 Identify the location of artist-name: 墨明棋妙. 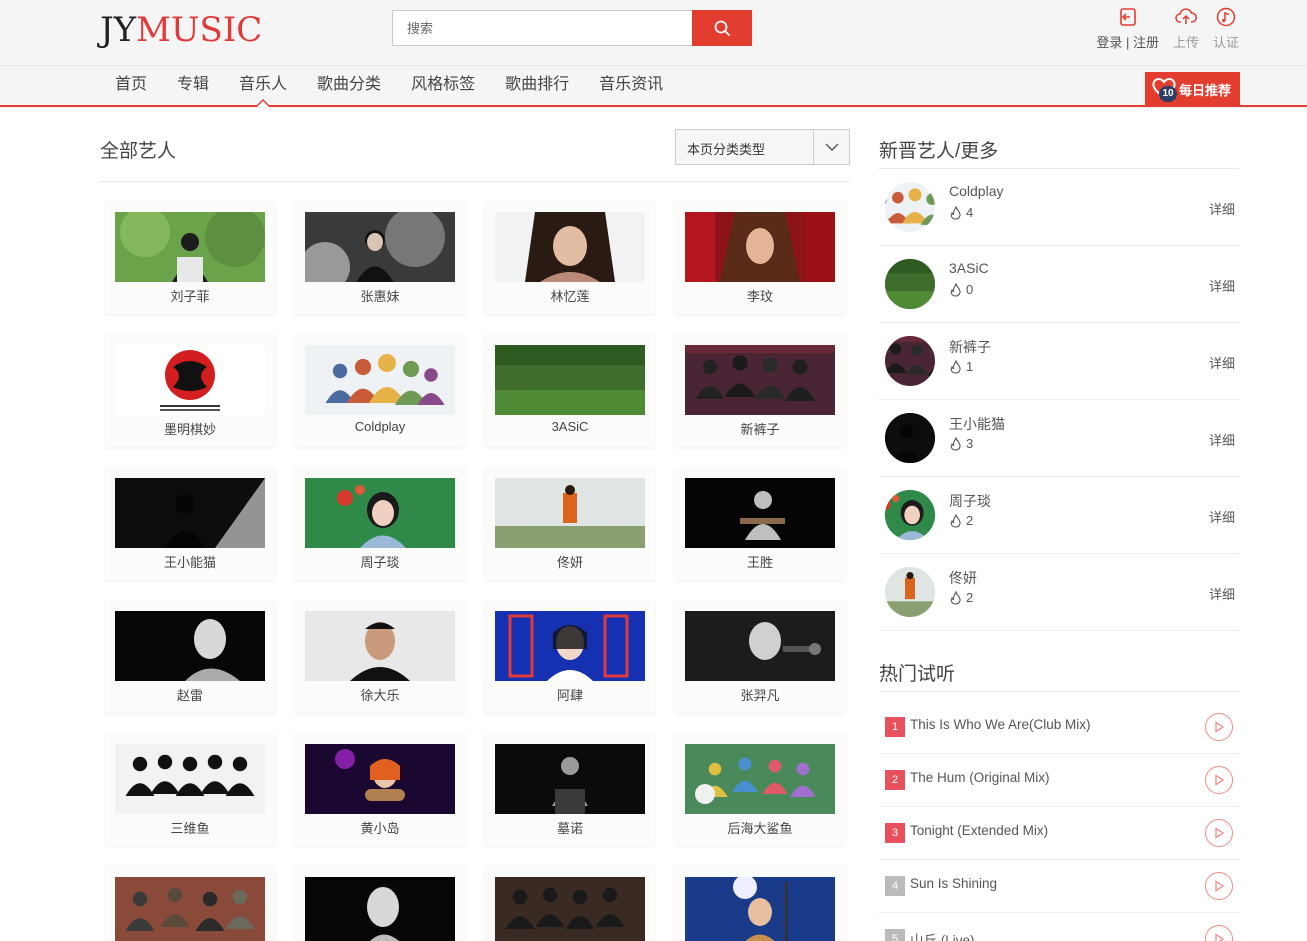
(190, 428).